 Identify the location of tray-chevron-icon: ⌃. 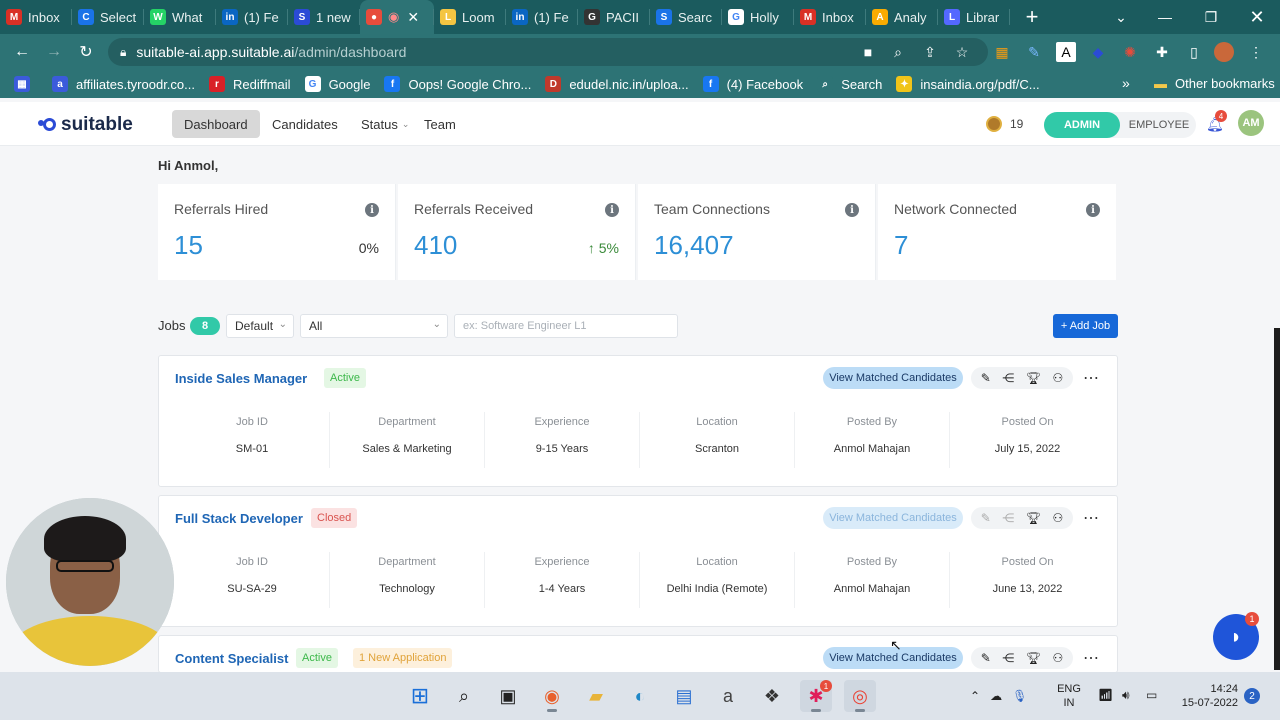
(975, 696).